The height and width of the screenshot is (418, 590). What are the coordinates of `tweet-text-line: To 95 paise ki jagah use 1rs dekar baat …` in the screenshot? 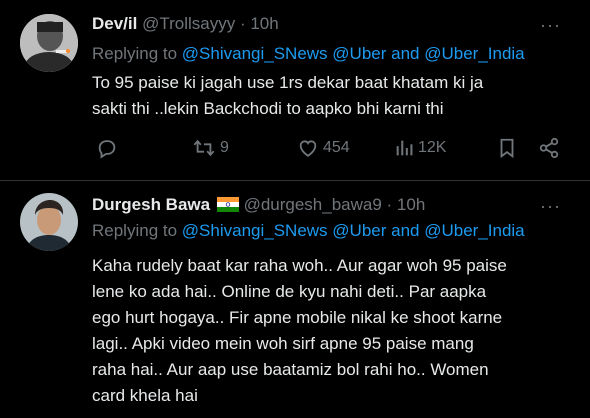 It's located at (288, 82).